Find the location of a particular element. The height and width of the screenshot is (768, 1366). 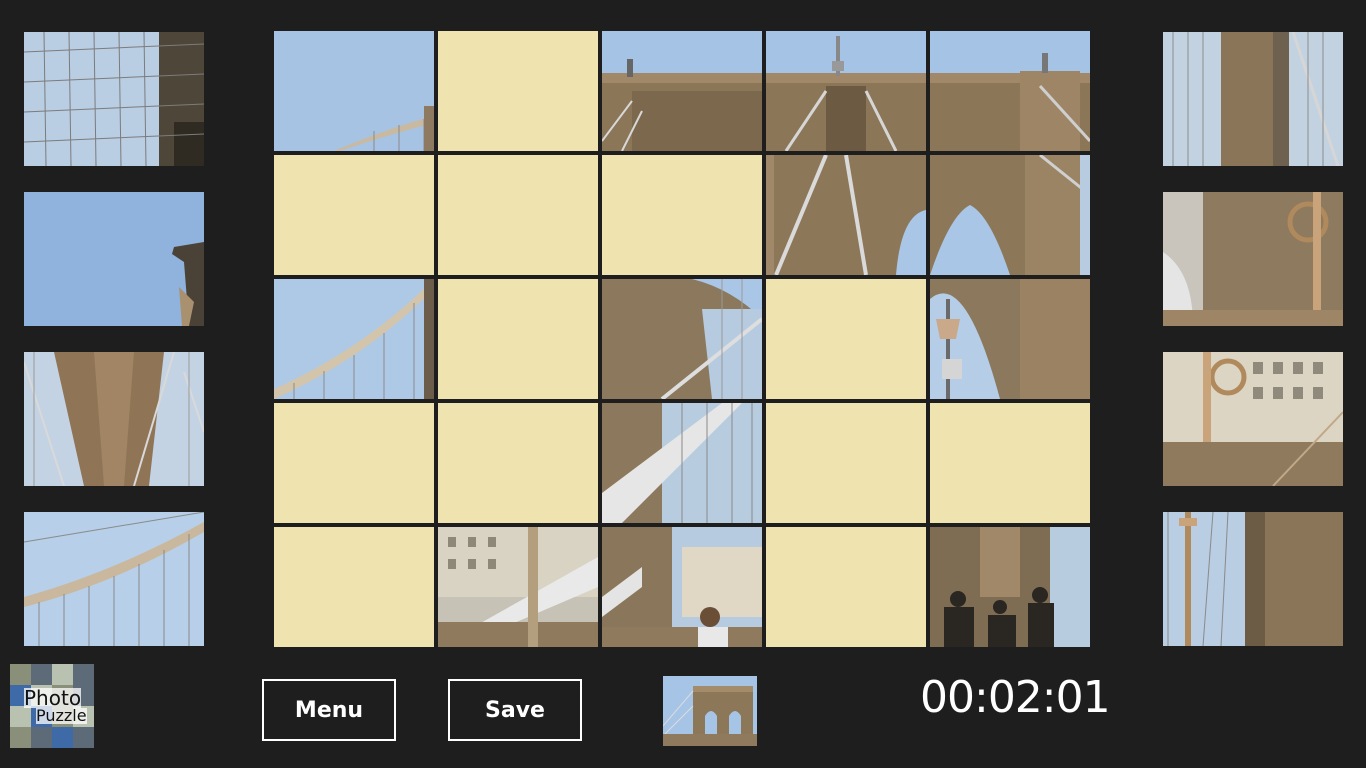

app-logo: Photo Puzzle is located at coordinates (52, 706).